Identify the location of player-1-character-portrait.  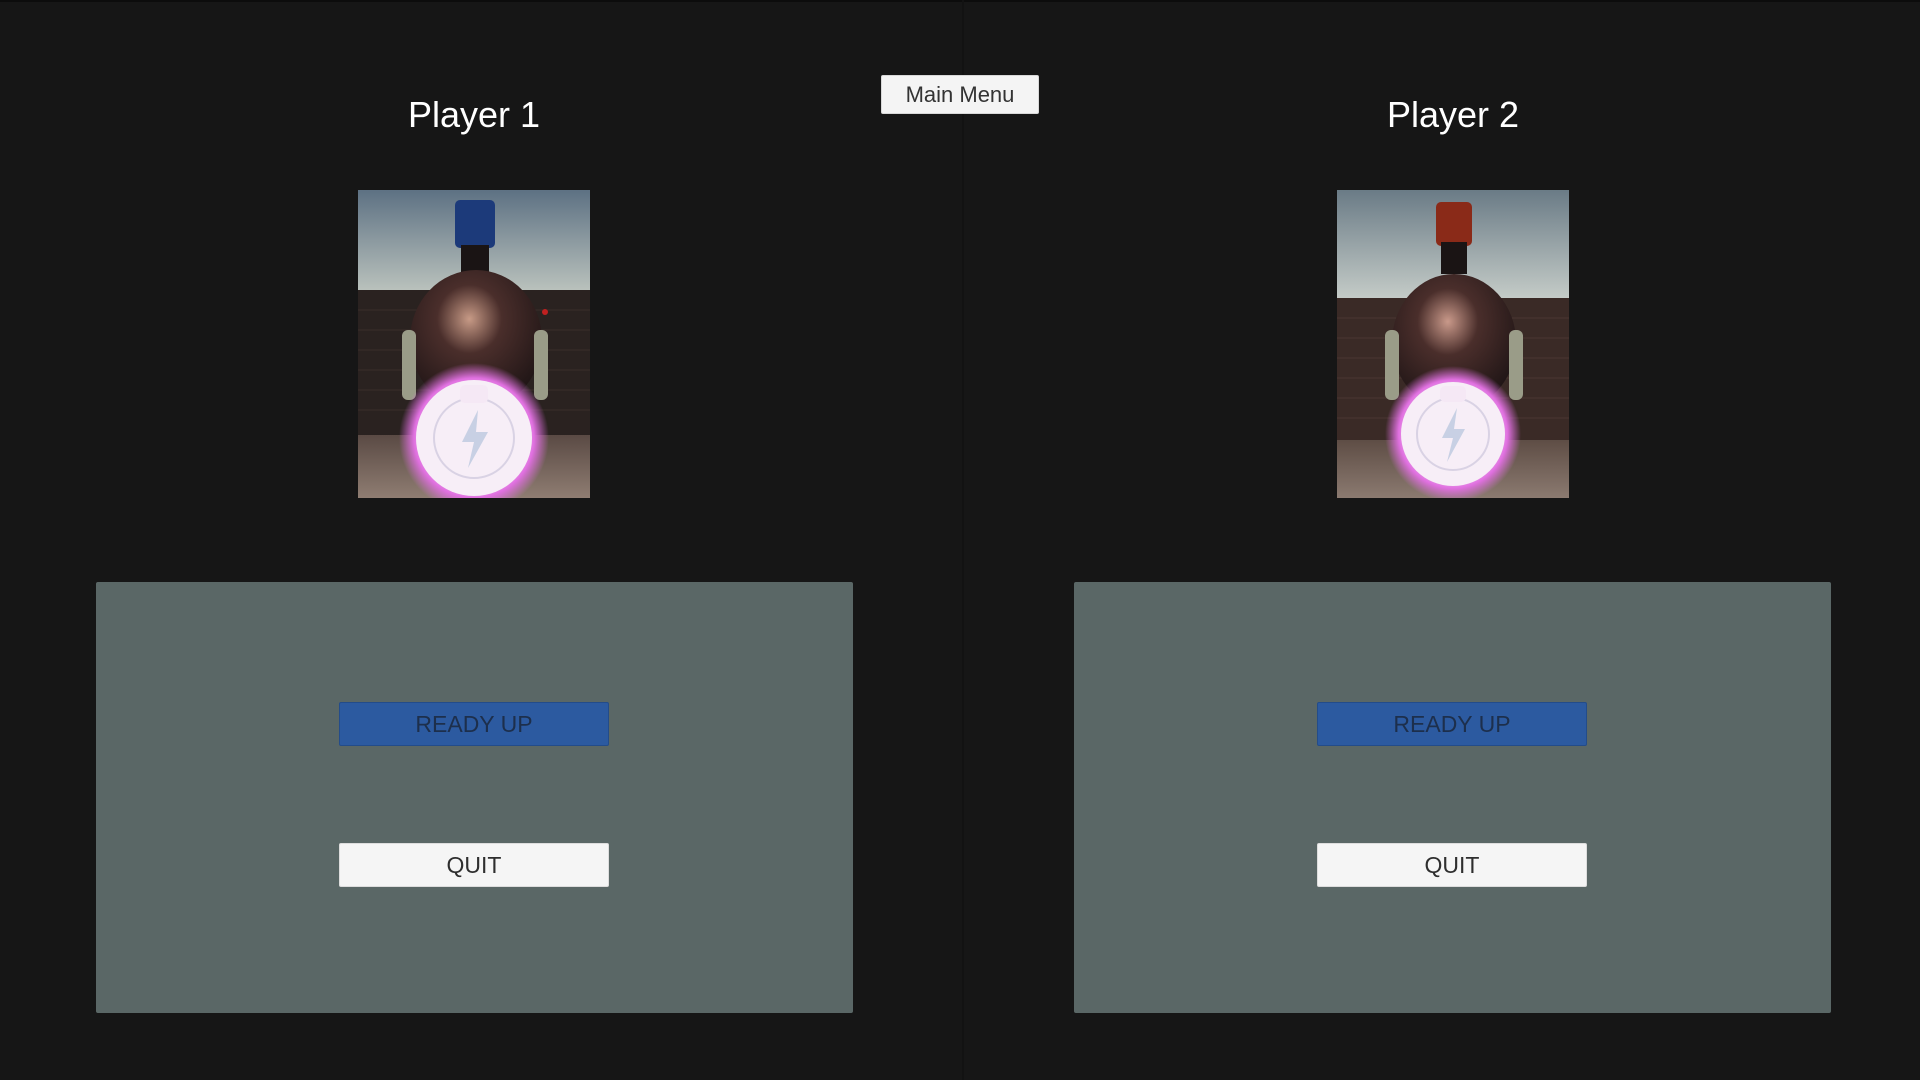
(474, 344).